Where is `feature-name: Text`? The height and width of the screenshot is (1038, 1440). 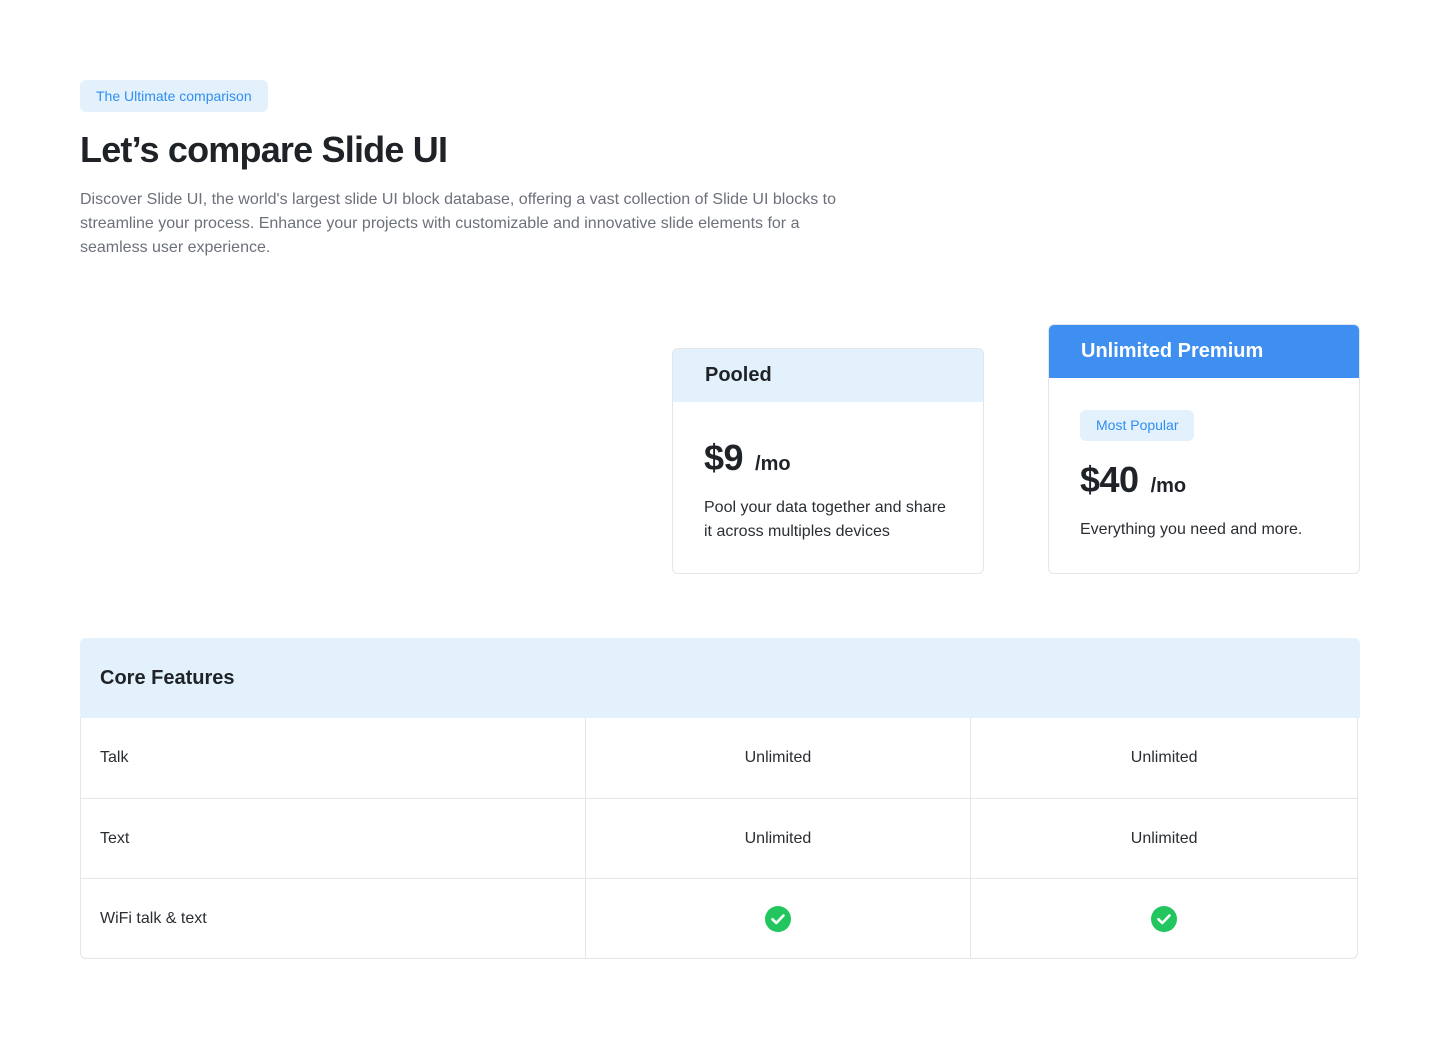 feature-name: Text is located at coordinates (333, 838).